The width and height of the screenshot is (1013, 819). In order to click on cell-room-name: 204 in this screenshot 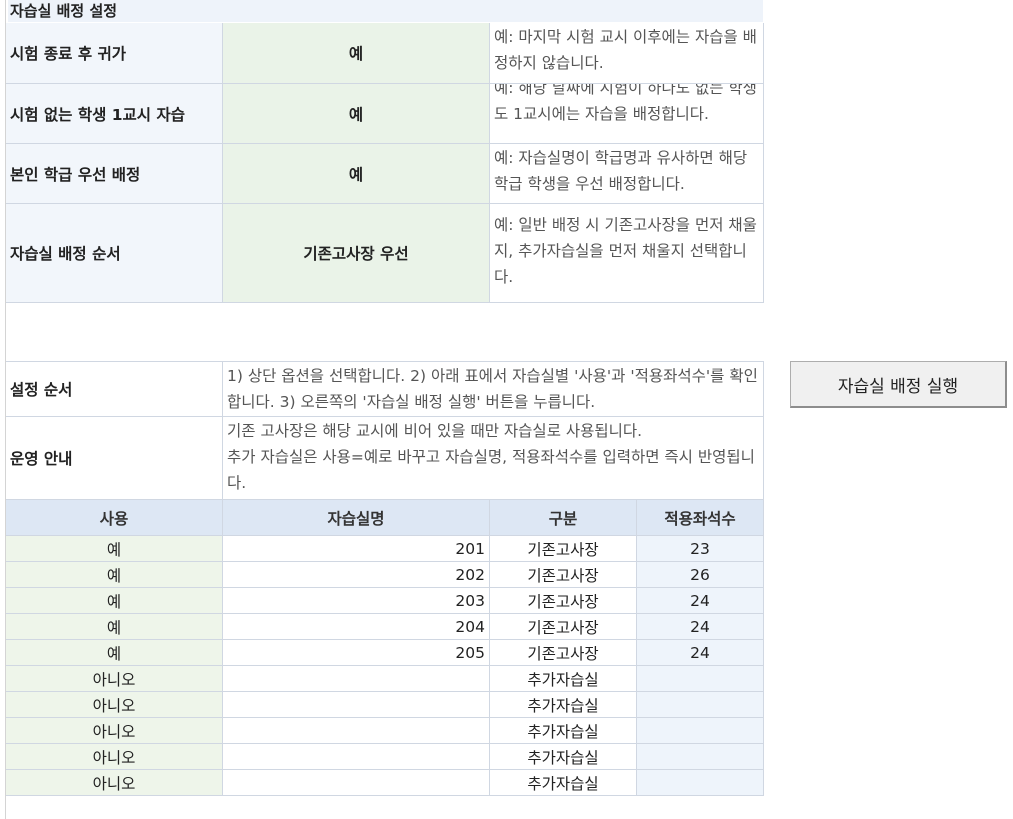, I will do `click(356, 627)`.